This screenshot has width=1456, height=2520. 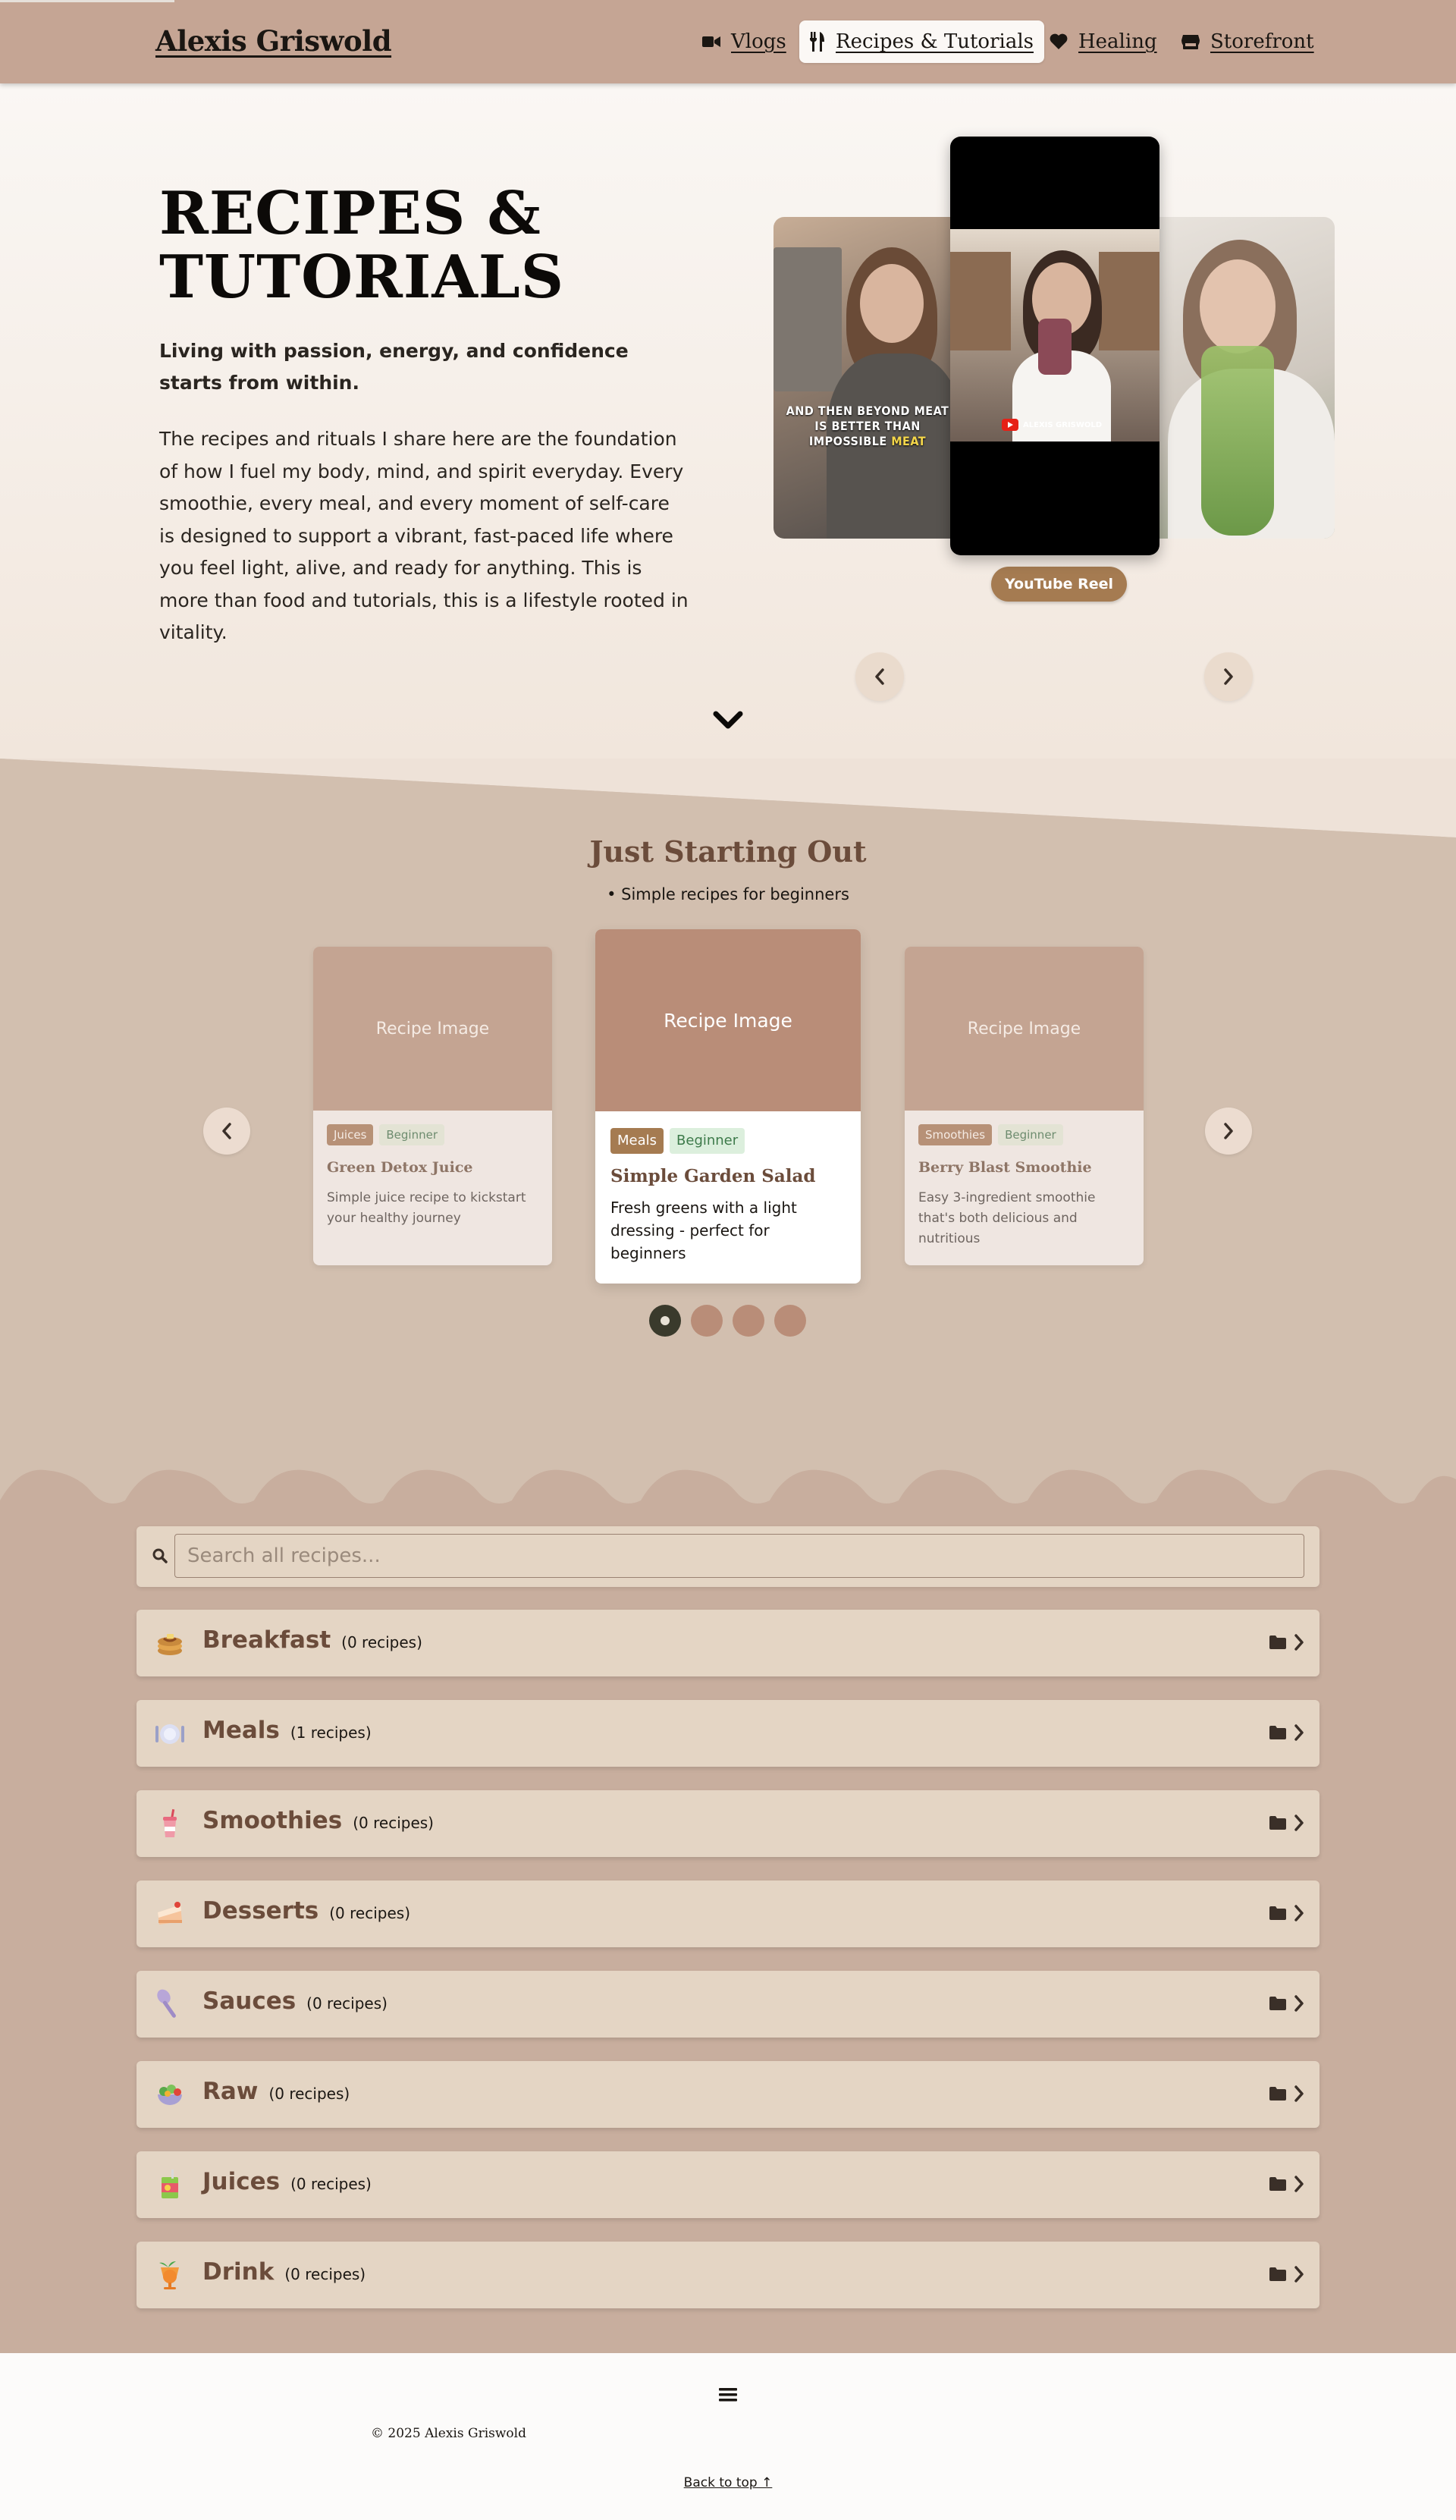 I want to click on category-row-desserts: Desserts (0 recipes), so click(x=728, y=1914).